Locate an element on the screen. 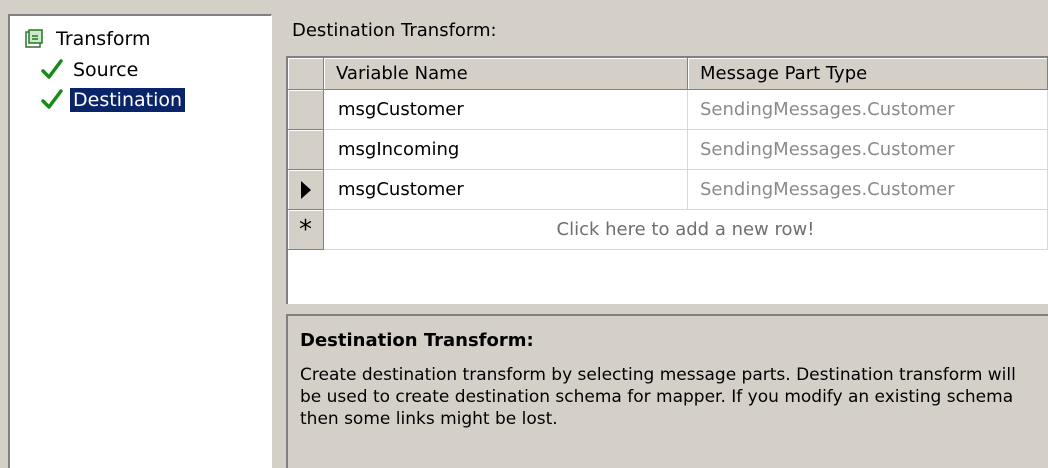 The image size is (1048, 468). tree-root-label: Transform is located at coordinates (103, 39).